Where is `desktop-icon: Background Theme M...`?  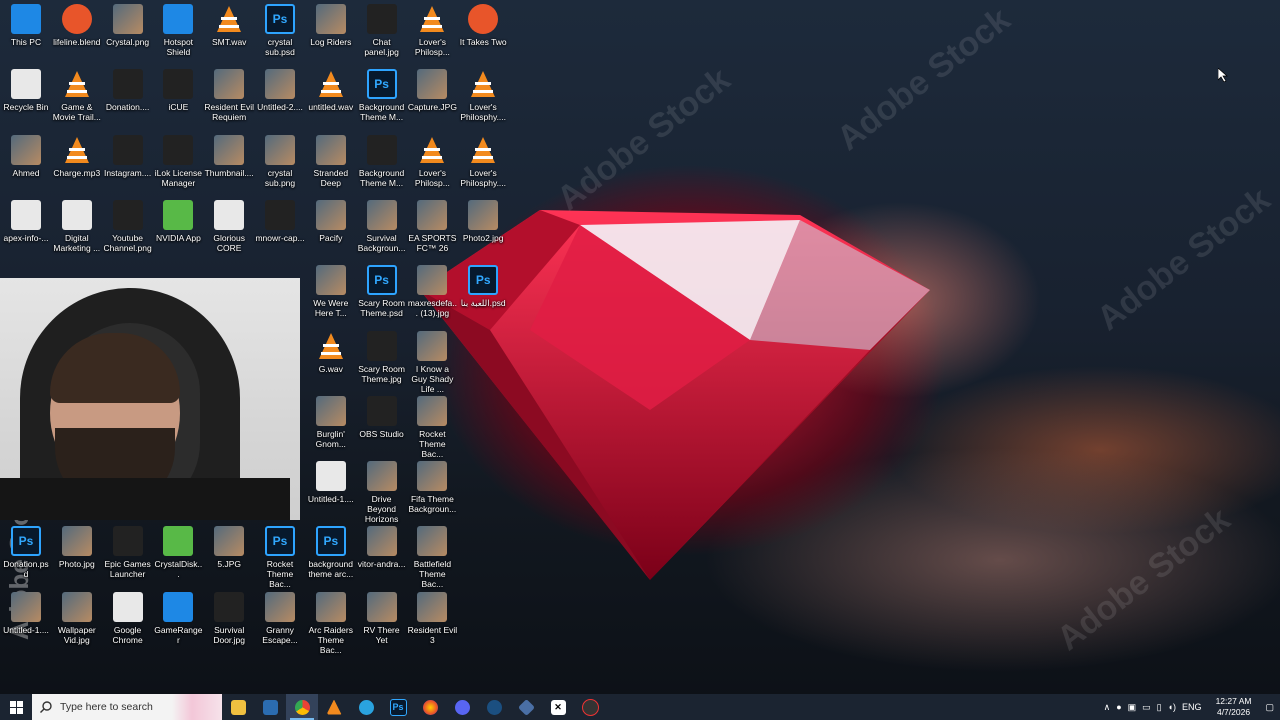 desktop-icon: Background Theme M... is located at coordinates (382, 161).